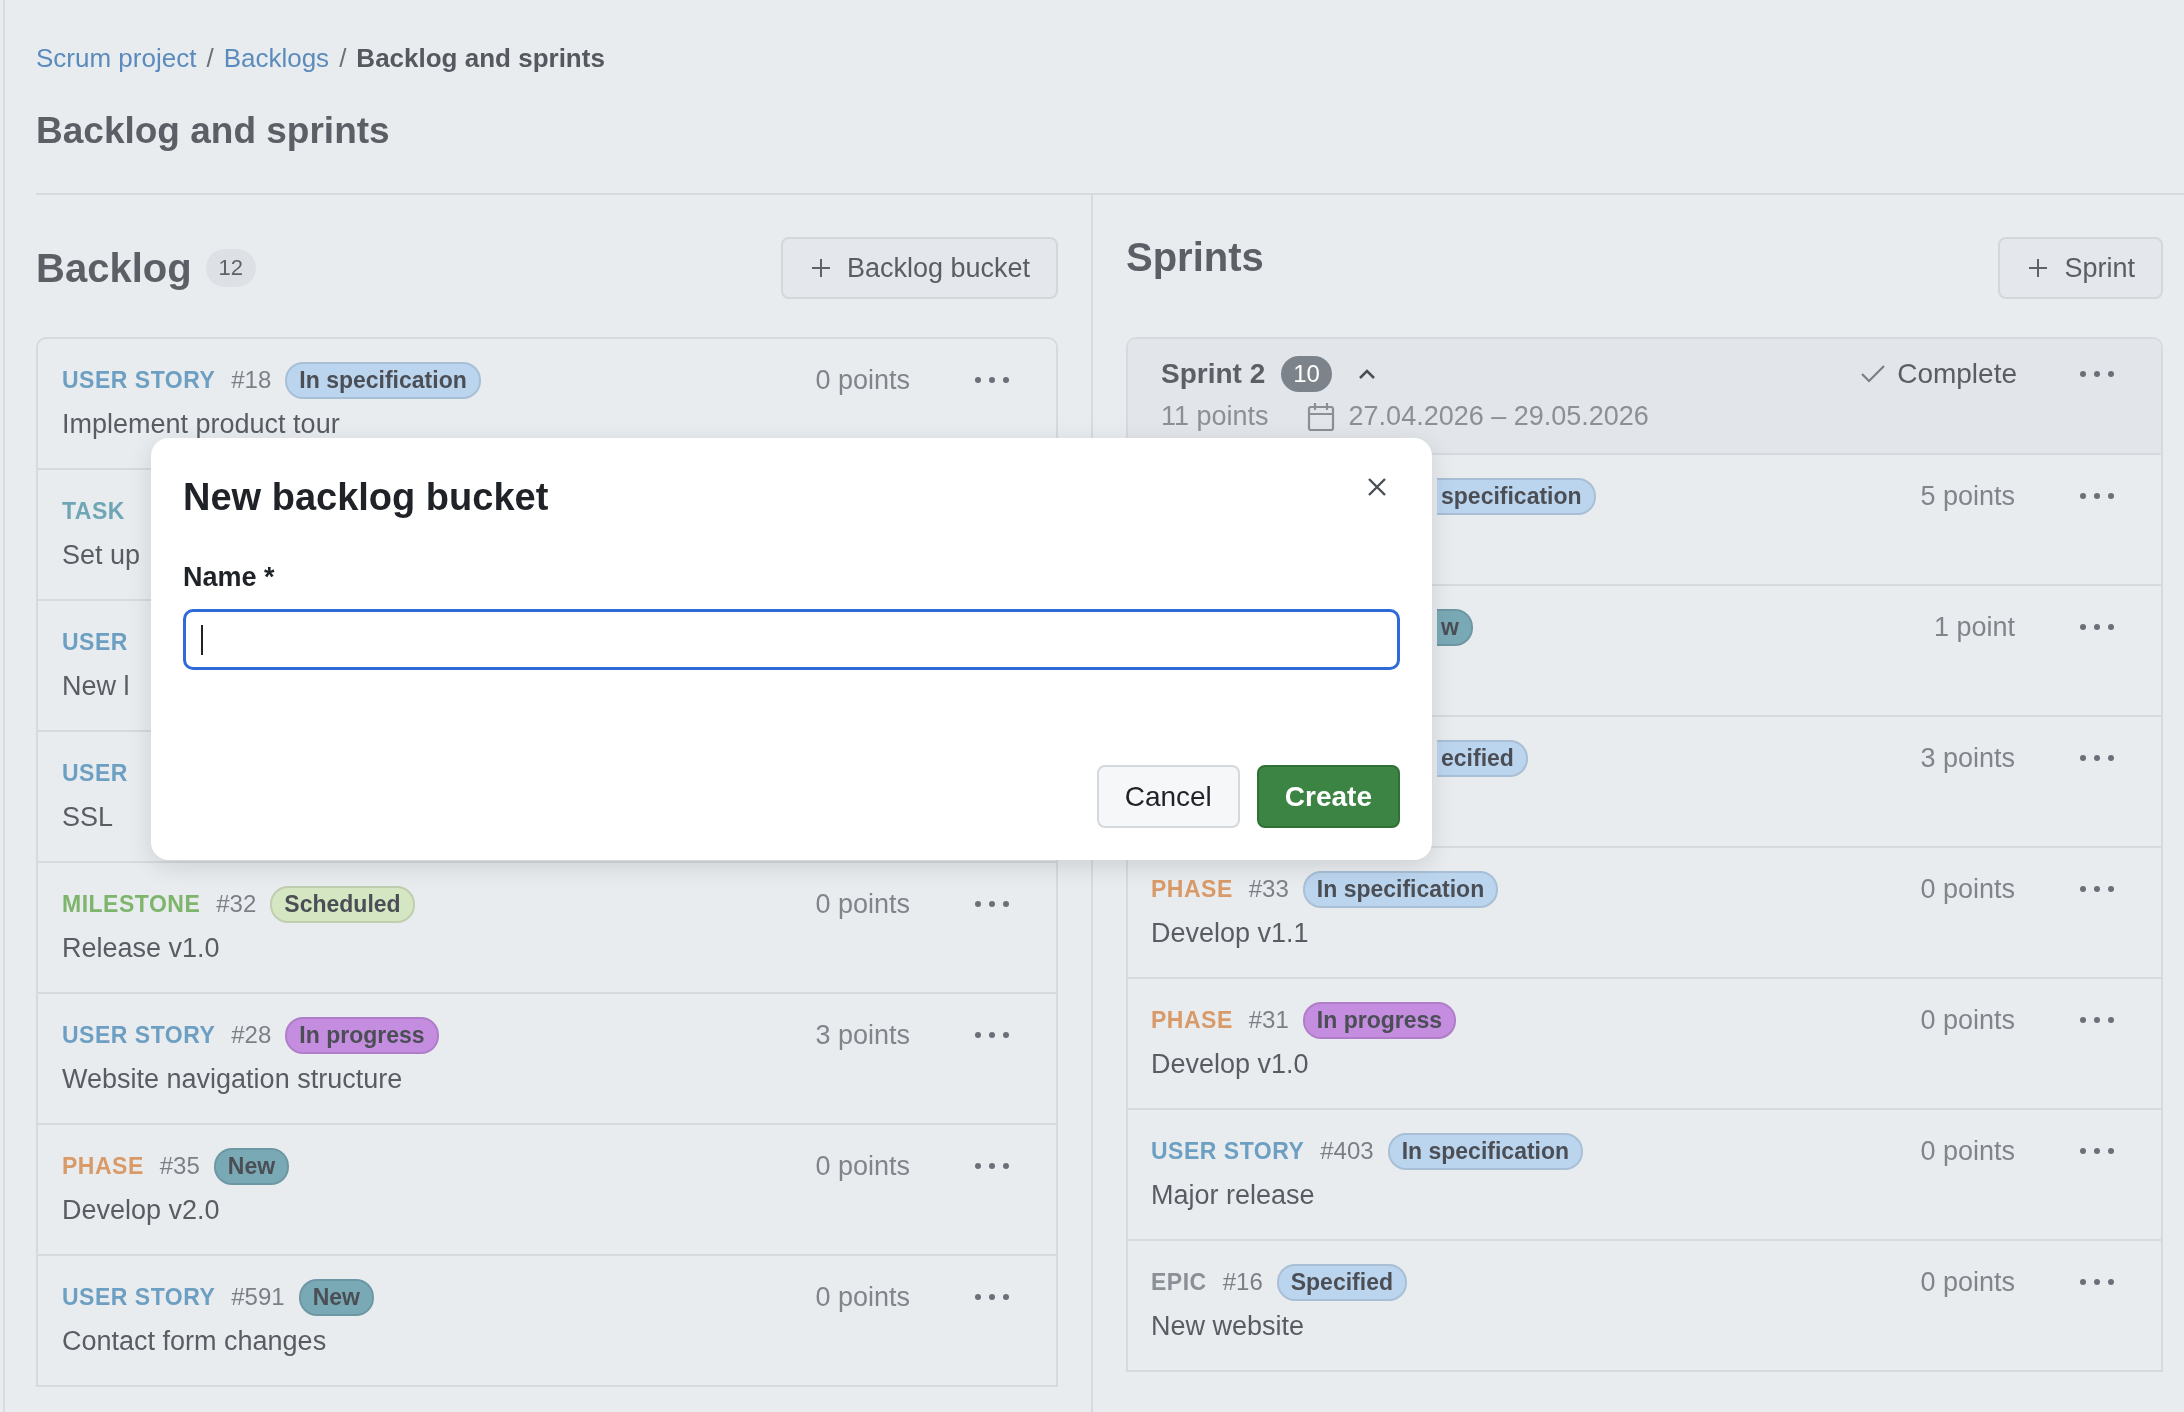 Image resolution: width=2184 pixels, height=1412 pixels. Describe the element at coordinates (1633, 1064) in the screenshot. I see `item-title: Develop v1.0` at that location.